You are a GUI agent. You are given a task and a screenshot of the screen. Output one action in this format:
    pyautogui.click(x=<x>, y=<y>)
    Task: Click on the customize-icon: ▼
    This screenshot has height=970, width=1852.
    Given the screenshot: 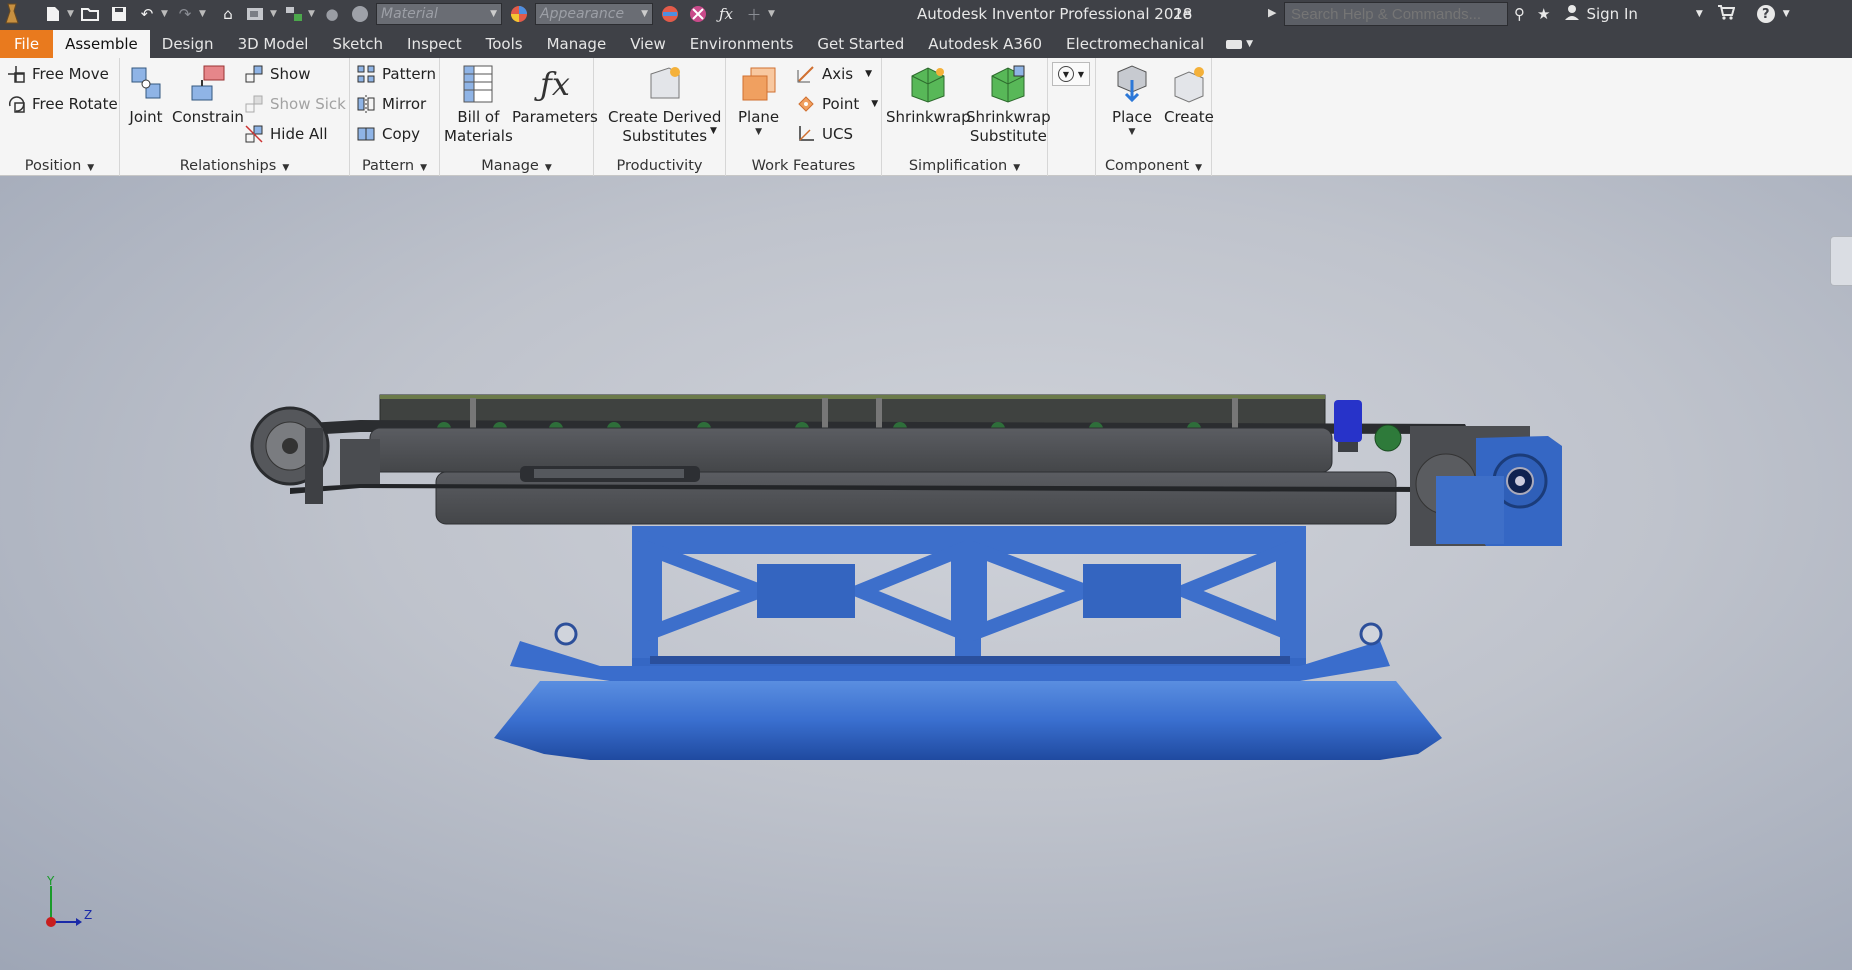 What is the action you would take?
    pyautogui.click(x=773, y=14)
    